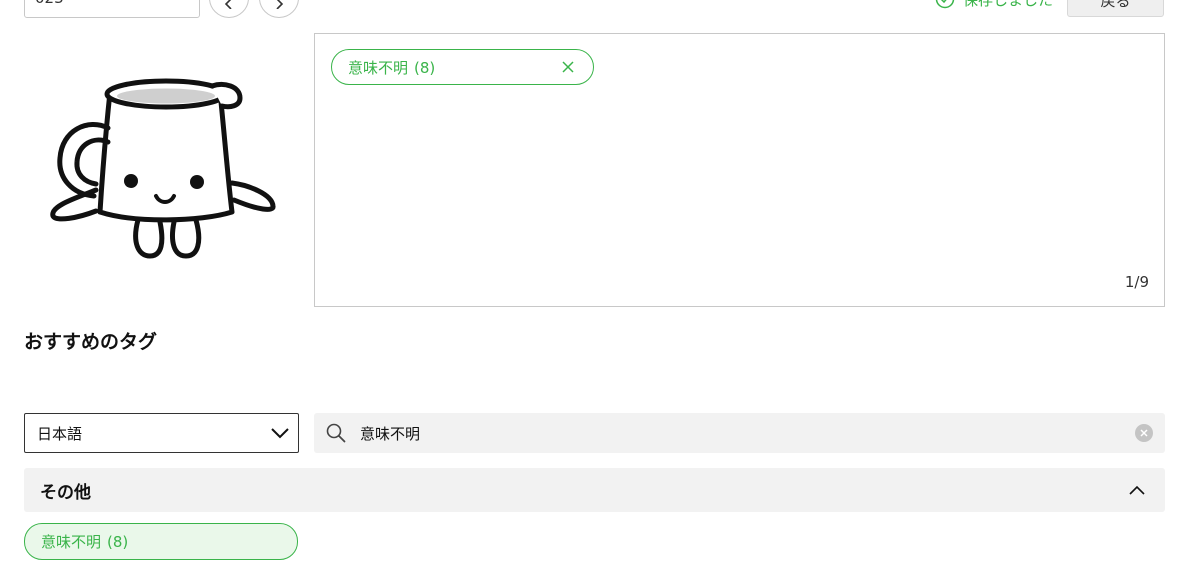 Image resolution: width=1200 pixels, height=587 pixels. I want to click on search-input, so click(746, 433).